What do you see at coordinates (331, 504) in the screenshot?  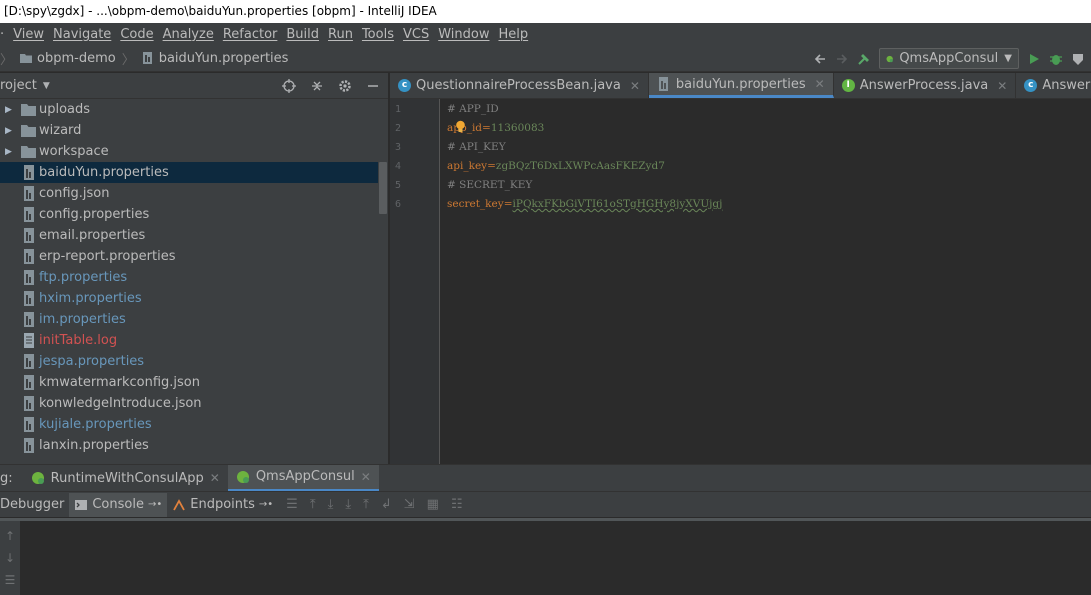 I see `step-over-icon: ⤓` at bounding box center [331, 504].